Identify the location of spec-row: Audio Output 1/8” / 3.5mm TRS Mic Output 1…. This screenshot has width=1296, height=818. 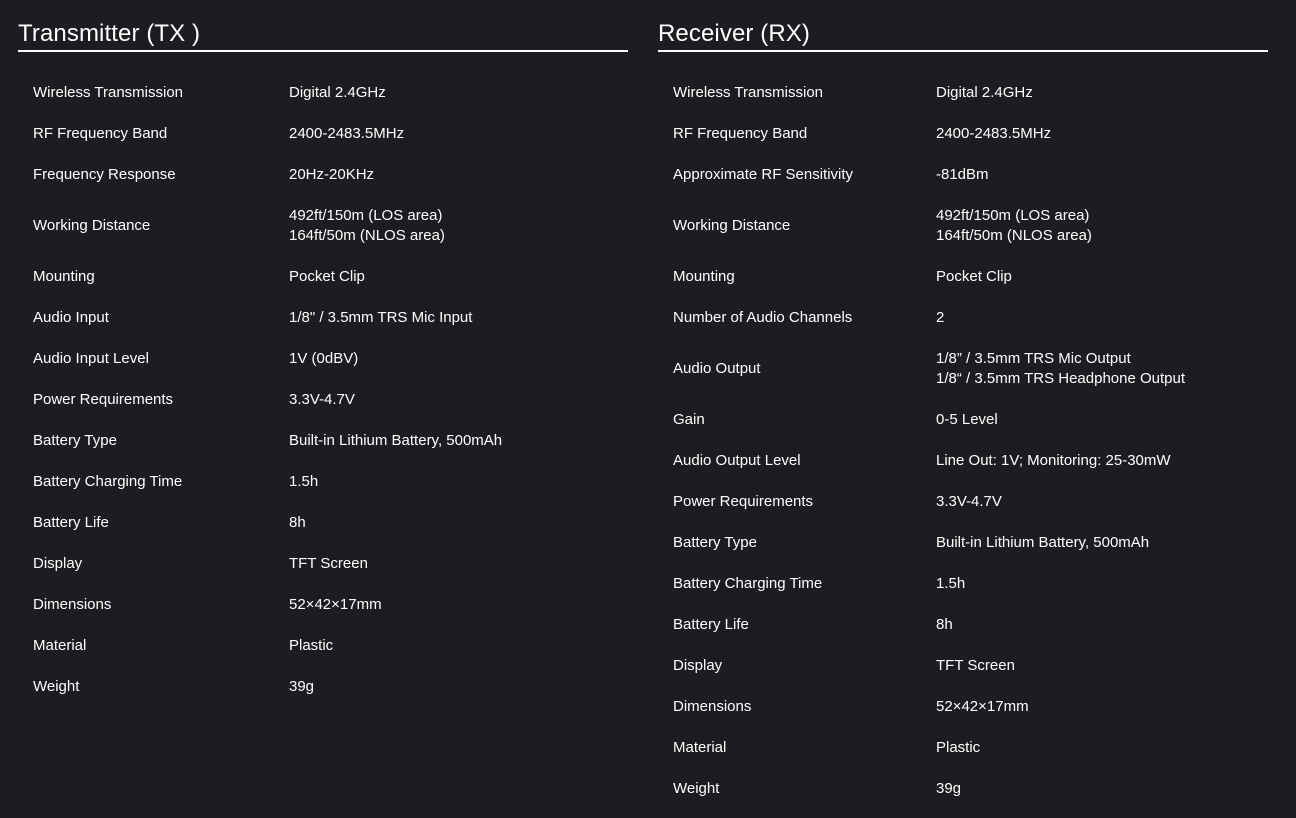
(963, 368).